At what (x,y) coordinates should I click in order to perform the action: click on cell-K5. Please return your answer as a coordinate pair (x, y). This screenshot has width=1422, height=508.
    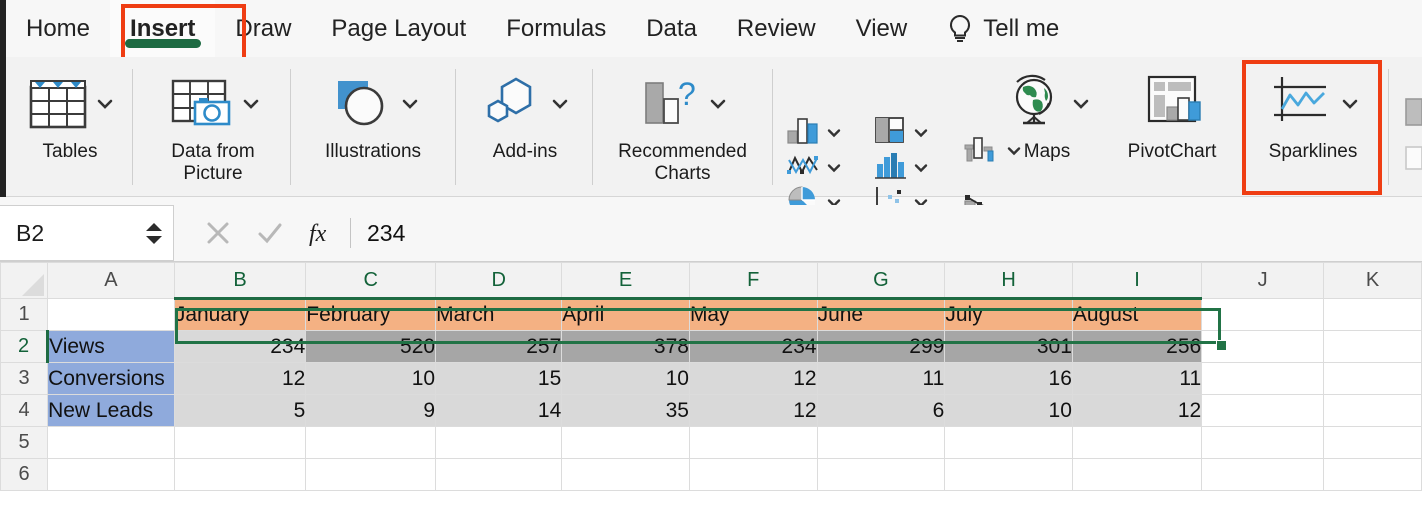
    Looking at the image, I should click on (1372, 442).